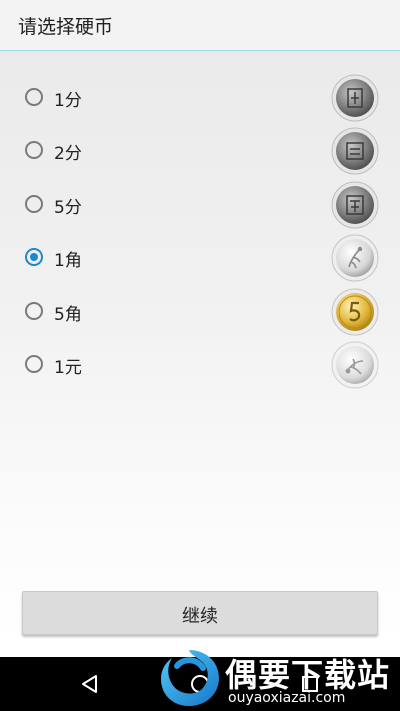 The width and height of the screenshot is (400, 711). What do you see at coordinates (355, 365) in the screenshot?
I see `coin-1yuan-icon` at bounding box center [355, 365].